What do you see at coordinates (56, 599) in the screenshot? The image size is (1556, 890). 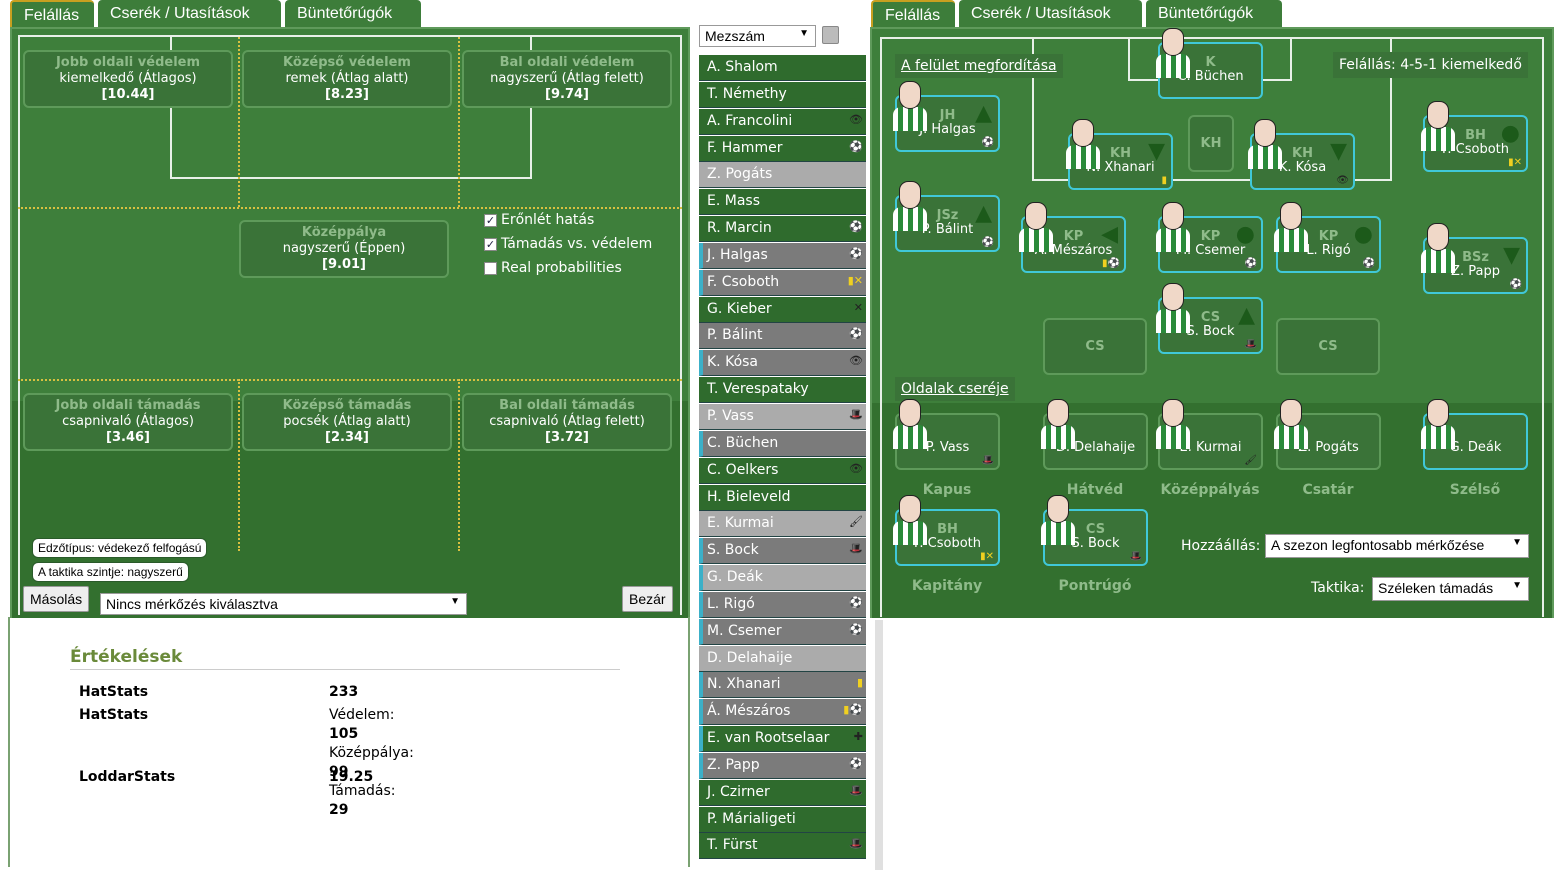 I see `copy-button: Másolás` at bounding box center [56, 599].